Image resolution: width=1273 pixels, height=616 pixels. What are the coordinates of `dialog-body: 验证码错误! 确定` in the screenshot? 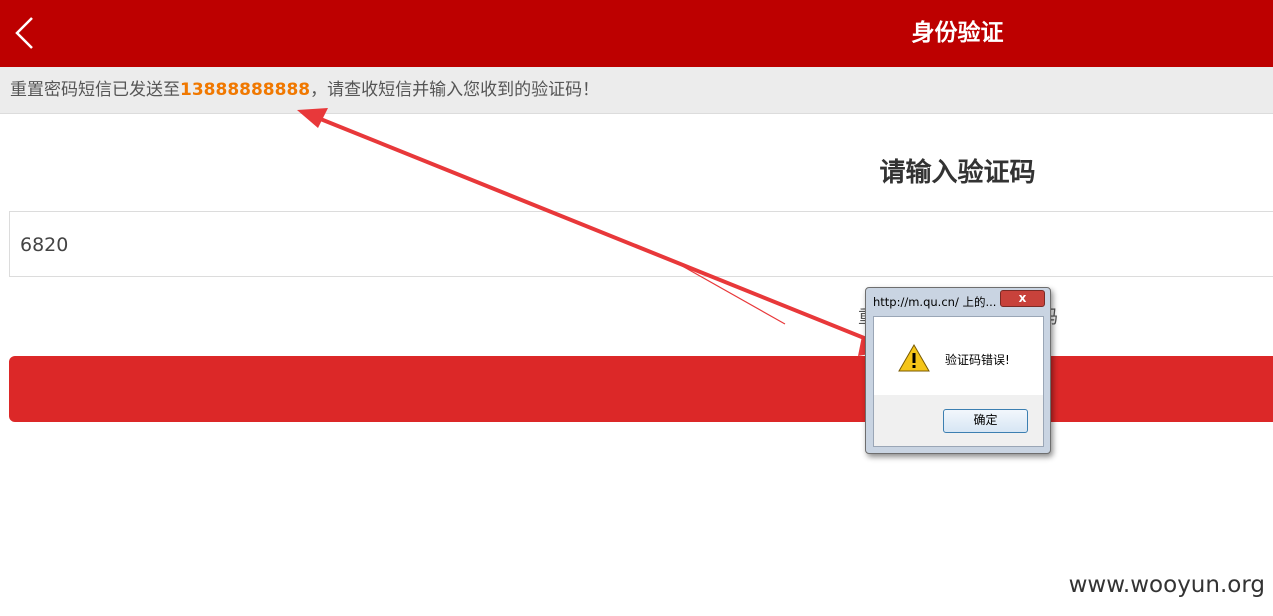 It's located at (958, 381).